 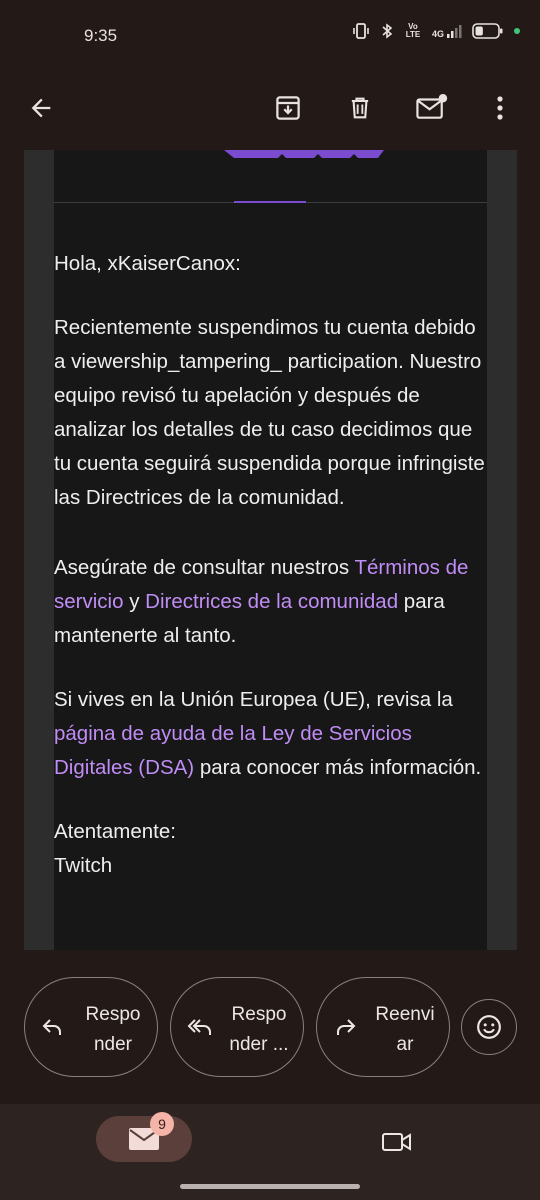 I want to click on forward-label: Reenvi ar, so click(x=405, y=1029).